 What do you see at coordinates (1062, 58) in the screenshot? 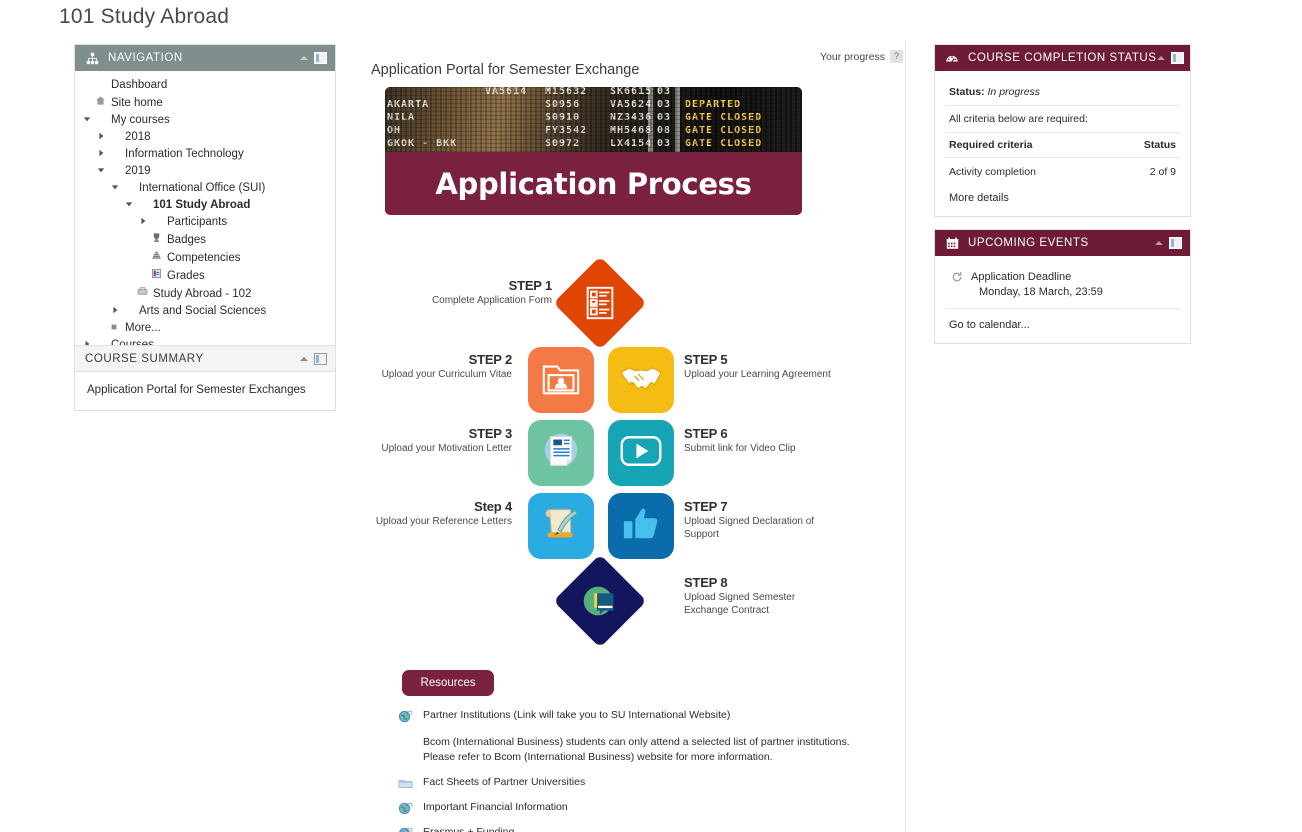
I see `completion-block-header: COURSE COMPLETION STATUS` at bounding box center [1062, 58].